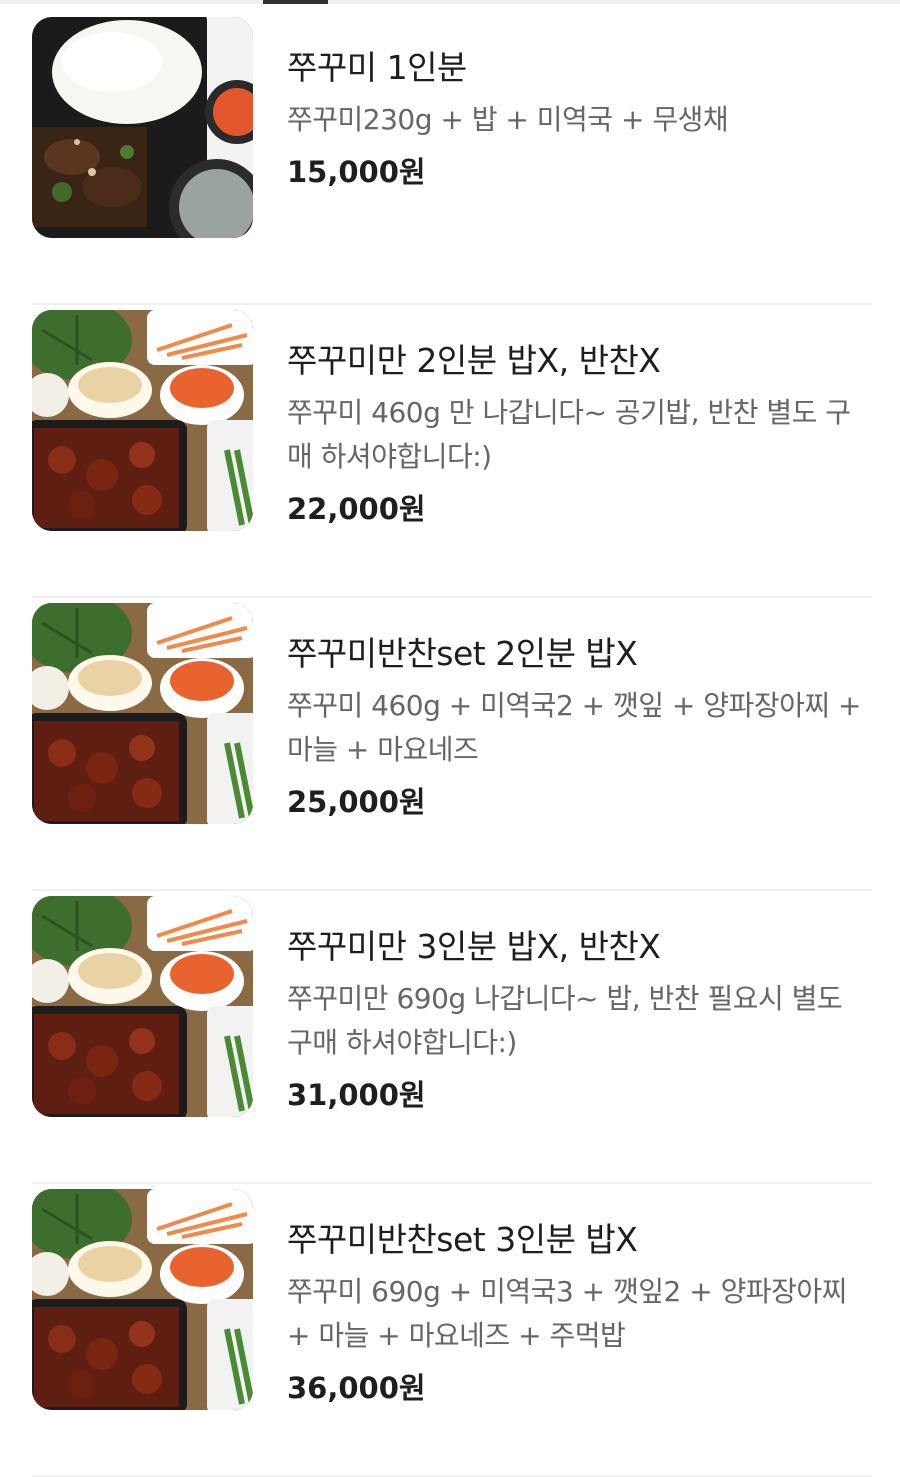  Describe the element at coordinates (474, 360) in the screenshot. I see `menu-item-name: 쭈꾸미만 2인분 밥X, 반찬X` at that location.